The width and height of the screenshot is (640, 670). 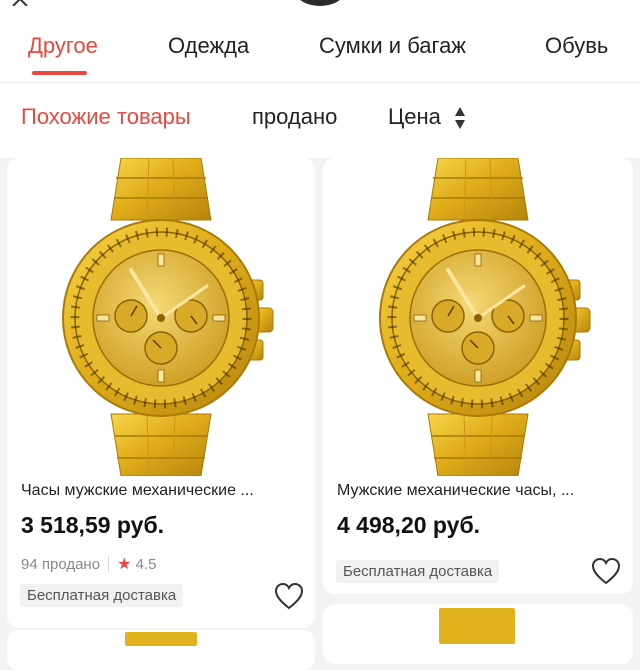 What do you see at coordinates (61, 564) in the screenshot?
I see `sold-count: 94 продано` at bounding box center [61, 564].